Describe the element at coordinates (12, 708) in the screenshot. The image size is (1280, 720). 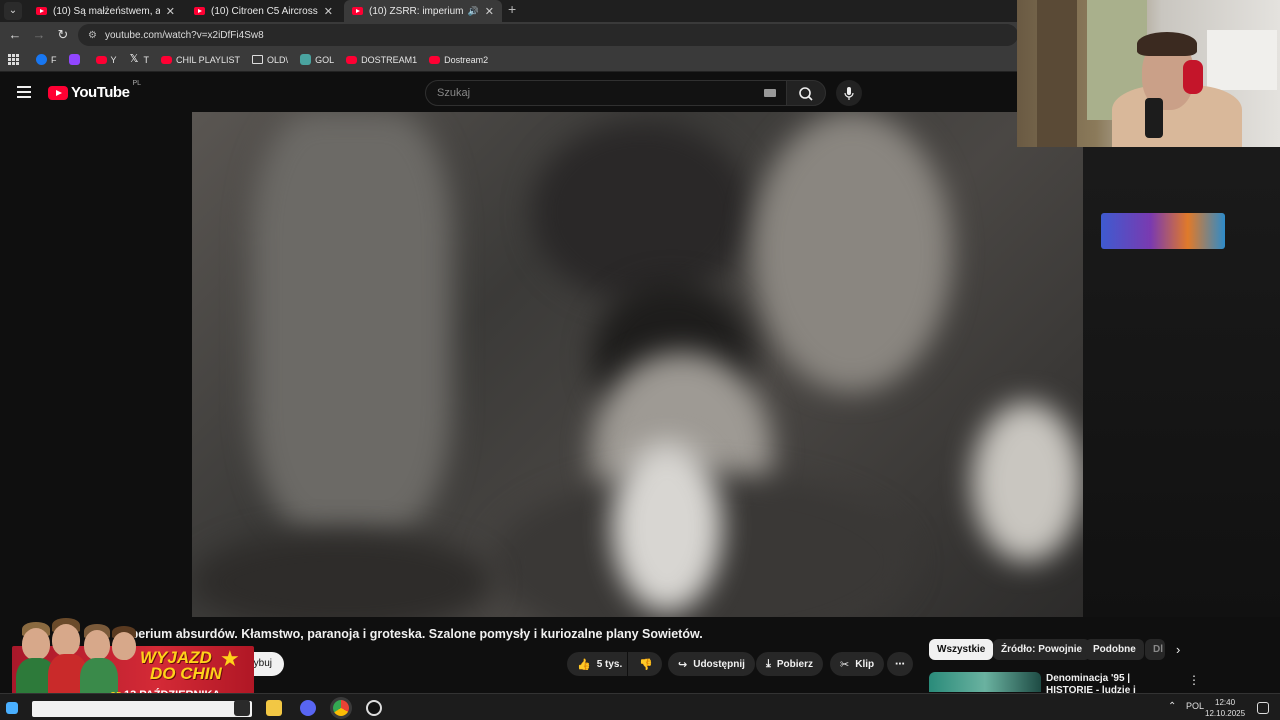
I see `start-icon` at that location.